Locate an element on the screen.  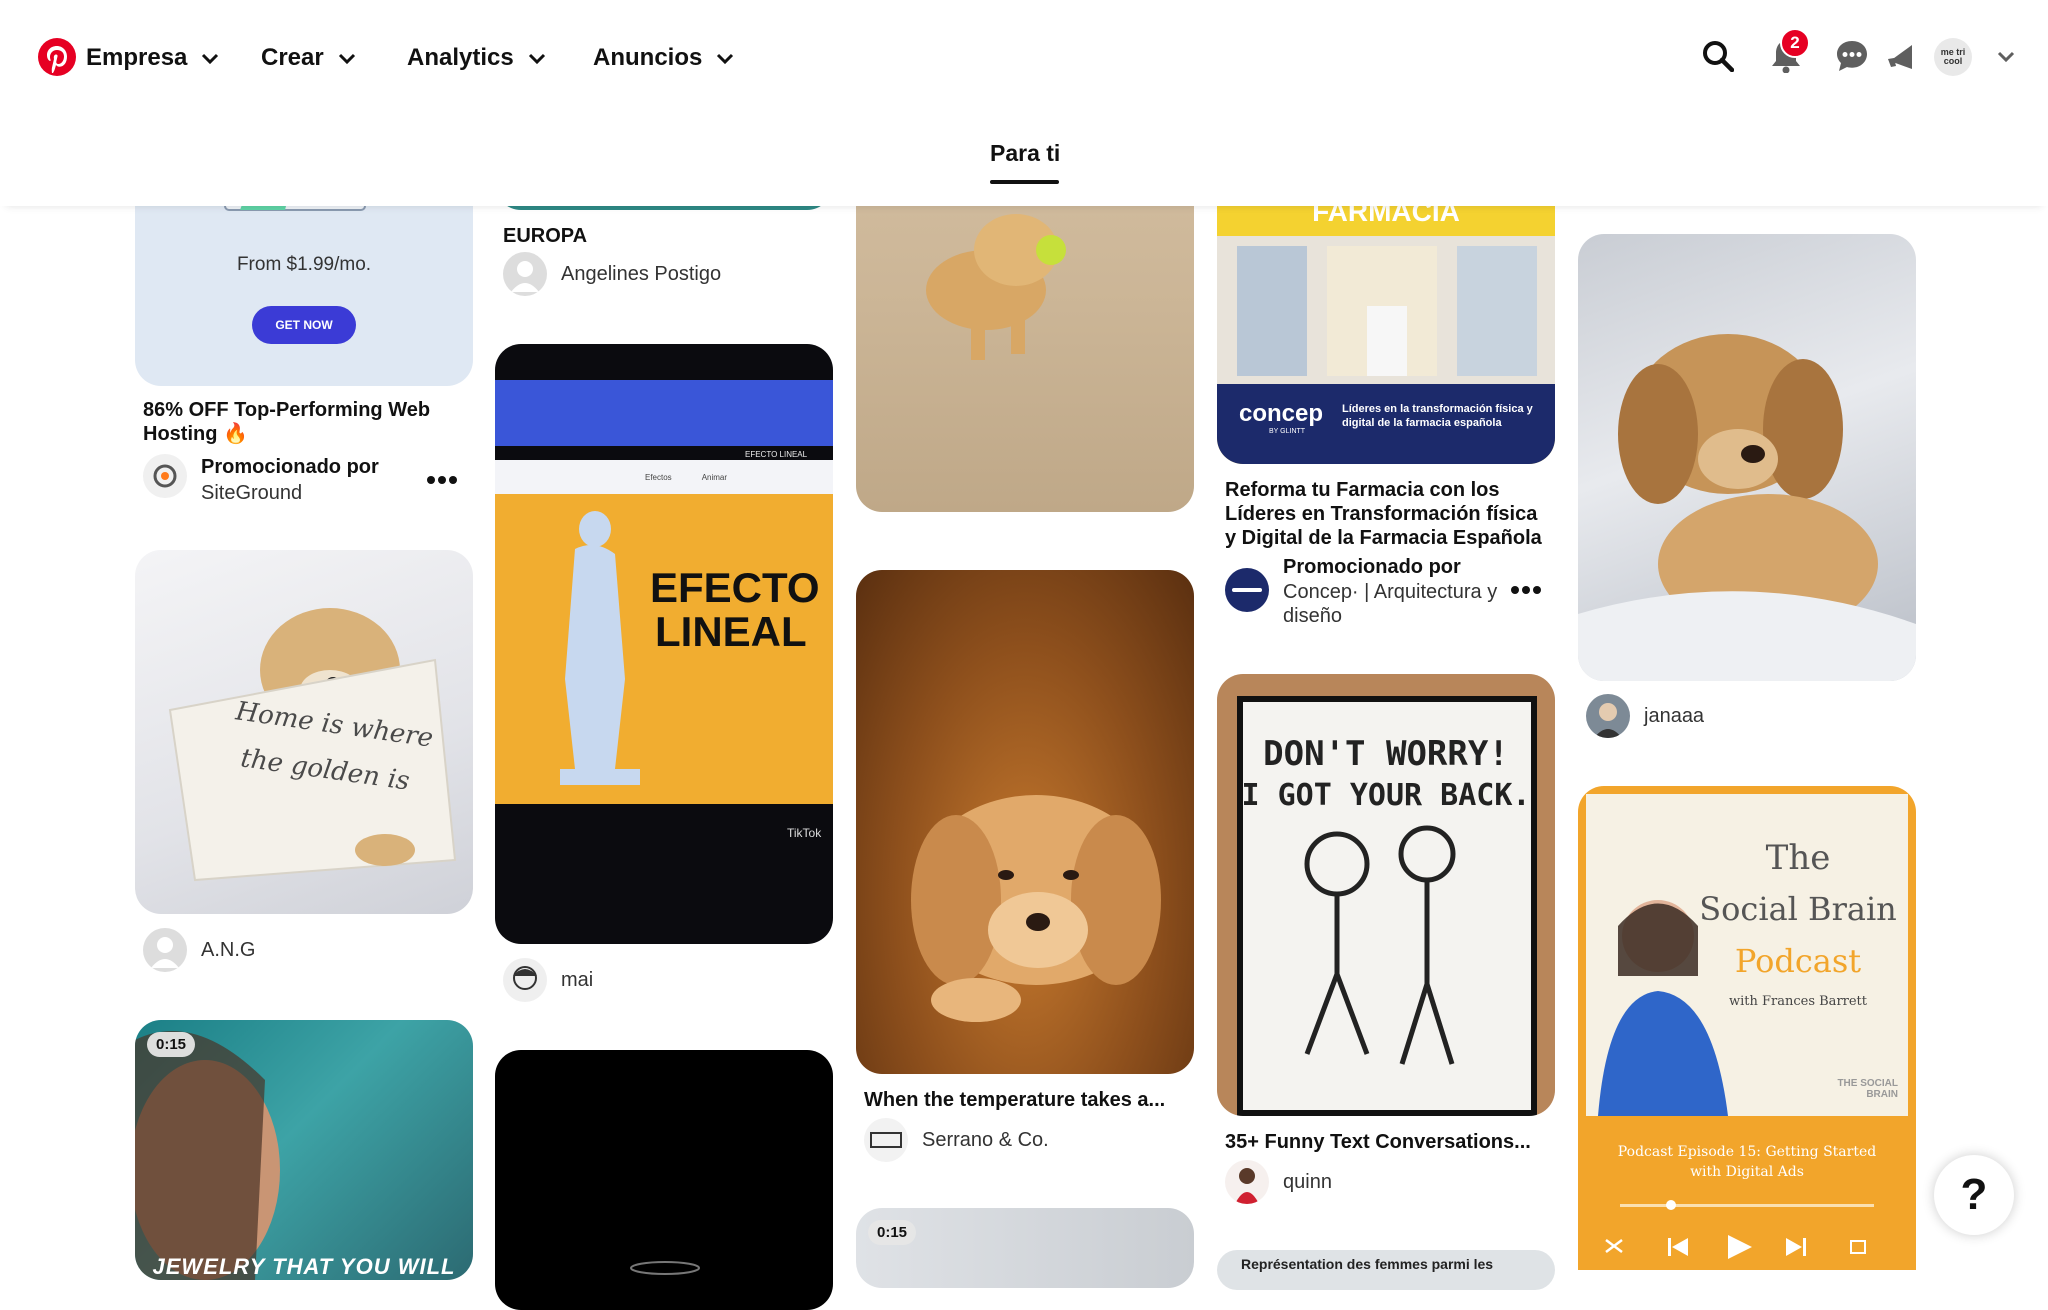
nav-analytics-menu: Analytics is located at coordinates (476, 58).